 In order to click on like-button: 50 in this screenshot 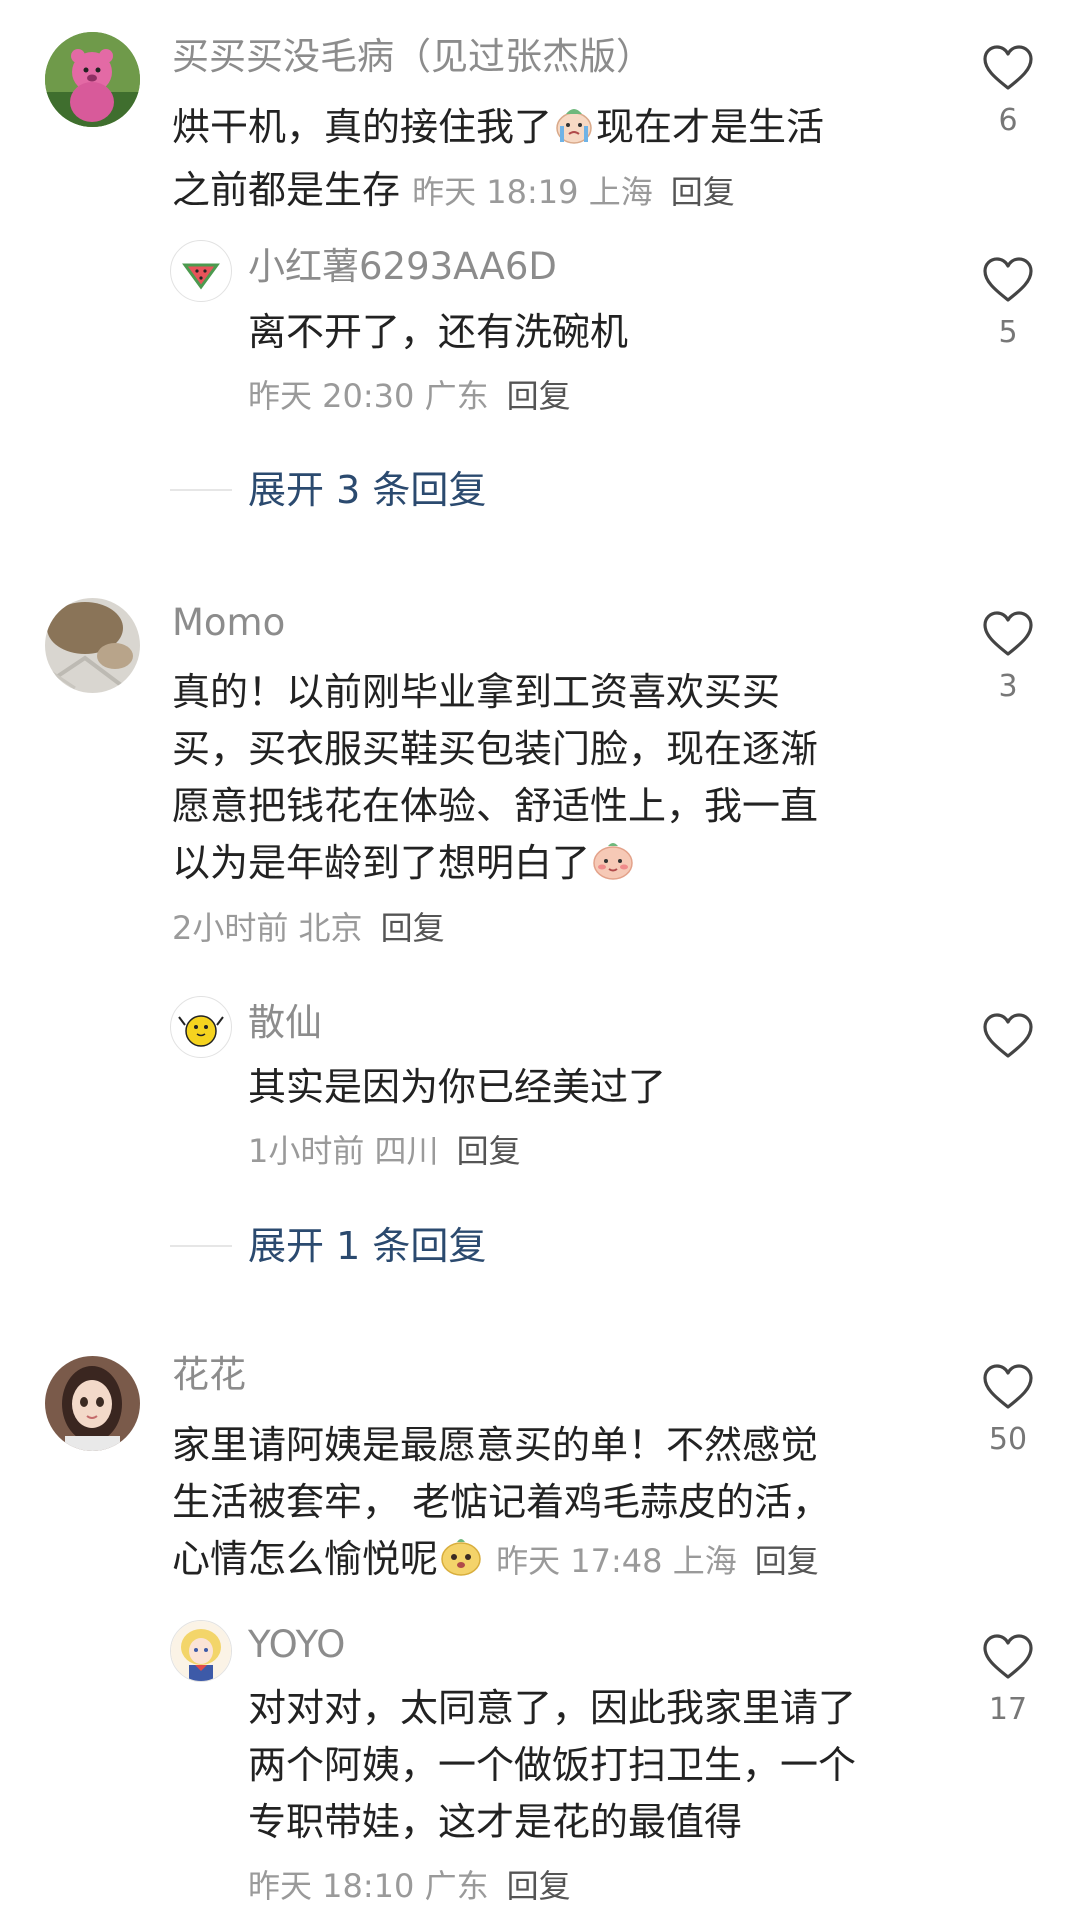, I will do `click(1008, 1409)`.